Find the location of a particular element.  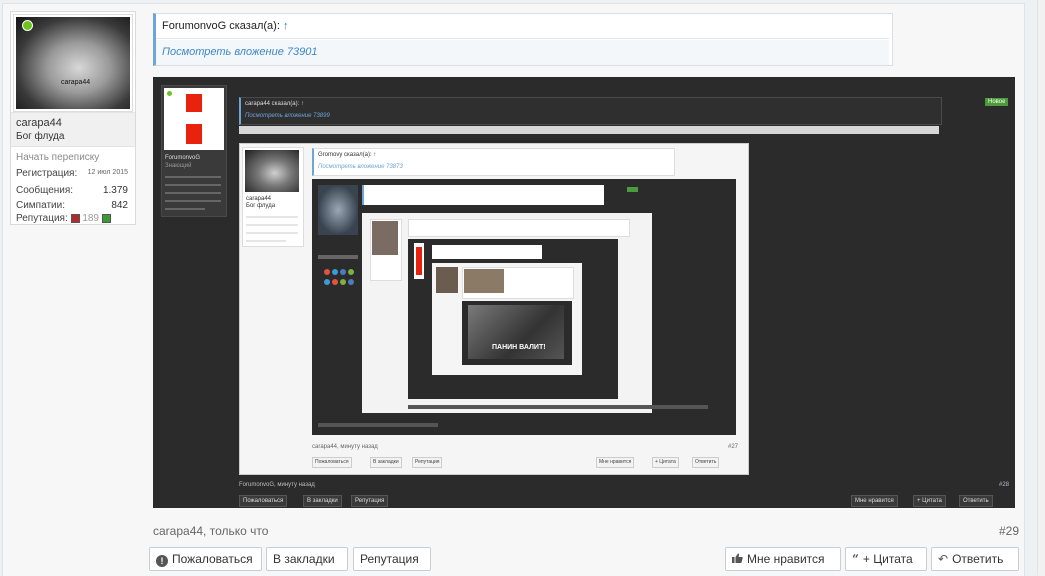

page-scrollbar is located at coordinates (1041, 287).